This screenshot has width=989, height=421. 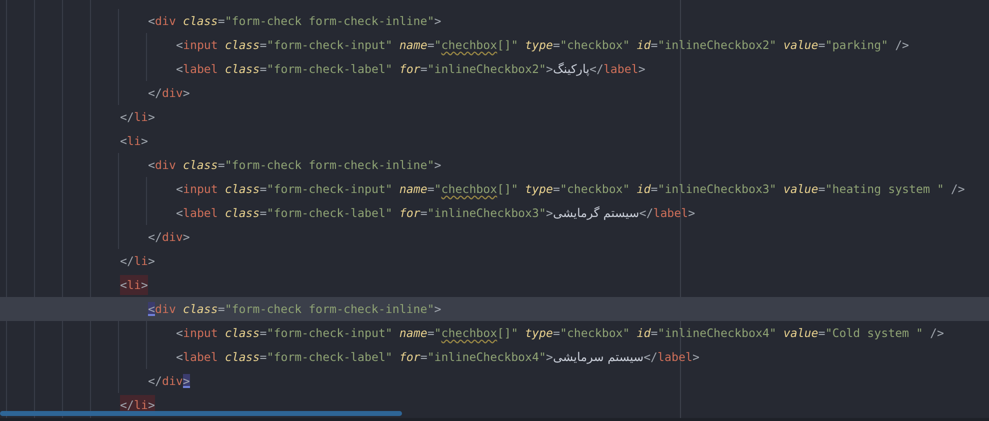 What do you see at coordinates (571, 189) in the screenshot?
I see `code-line: <input class="form-check-input" name="chechbox[]" type="checkbox" id="inlineCheckbox3" value="heating system " />` at bounding box center [571, 189].